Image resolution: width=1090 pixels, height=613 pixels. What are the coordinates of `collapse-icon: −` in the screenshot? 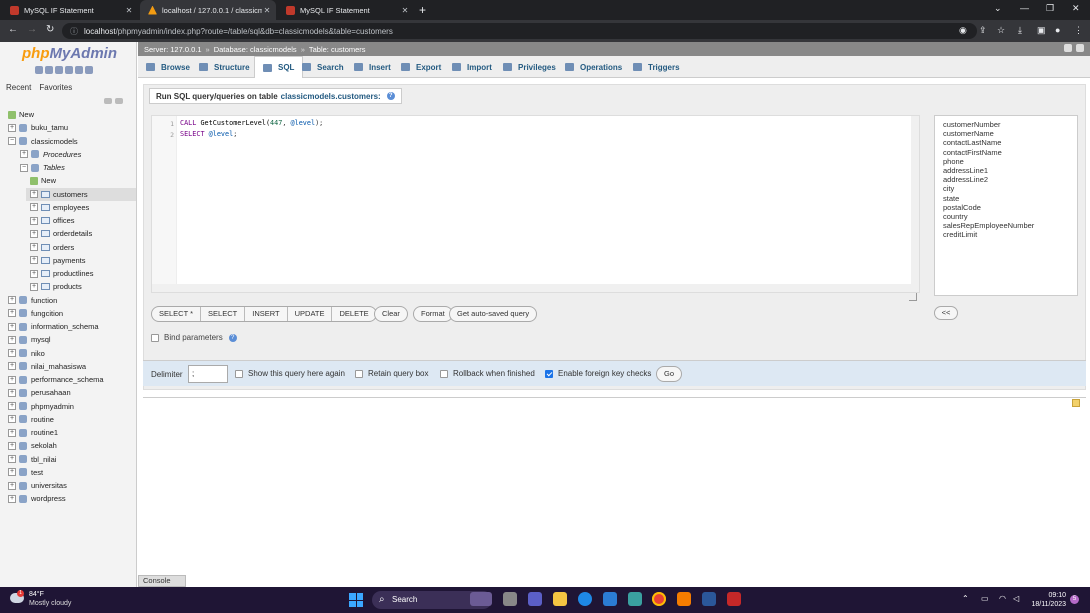 It's located at (12, 141).